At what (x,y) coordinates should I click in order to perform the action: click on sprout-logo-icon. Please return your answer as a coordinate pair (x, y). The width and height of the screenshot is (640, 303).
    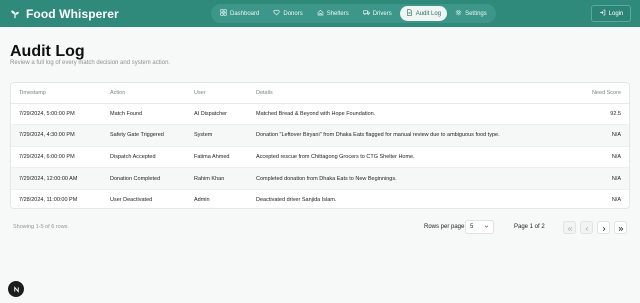
    Looking at the image, I should click on (15, 14).